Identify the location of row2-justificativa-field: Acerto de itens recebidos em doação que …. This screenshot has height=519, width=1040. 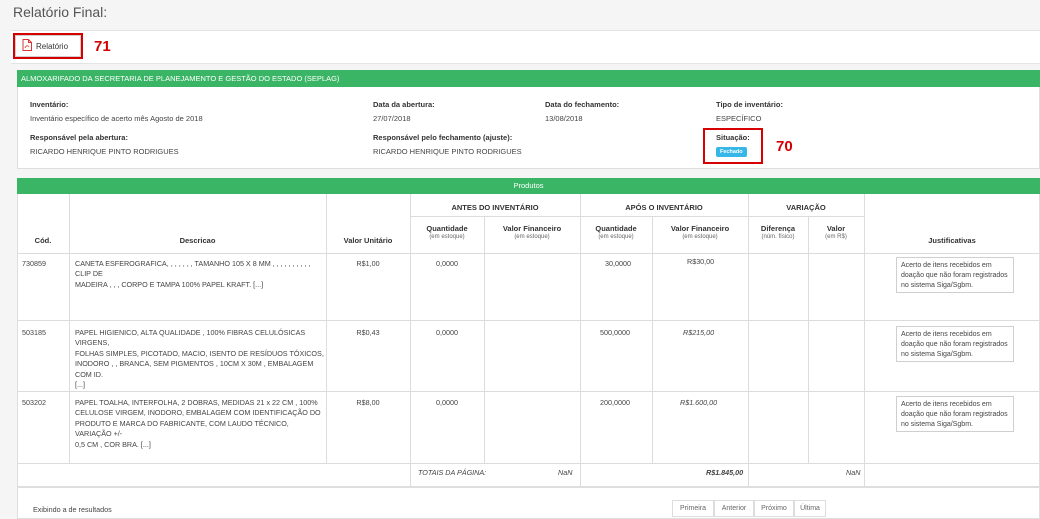
(955, 344).